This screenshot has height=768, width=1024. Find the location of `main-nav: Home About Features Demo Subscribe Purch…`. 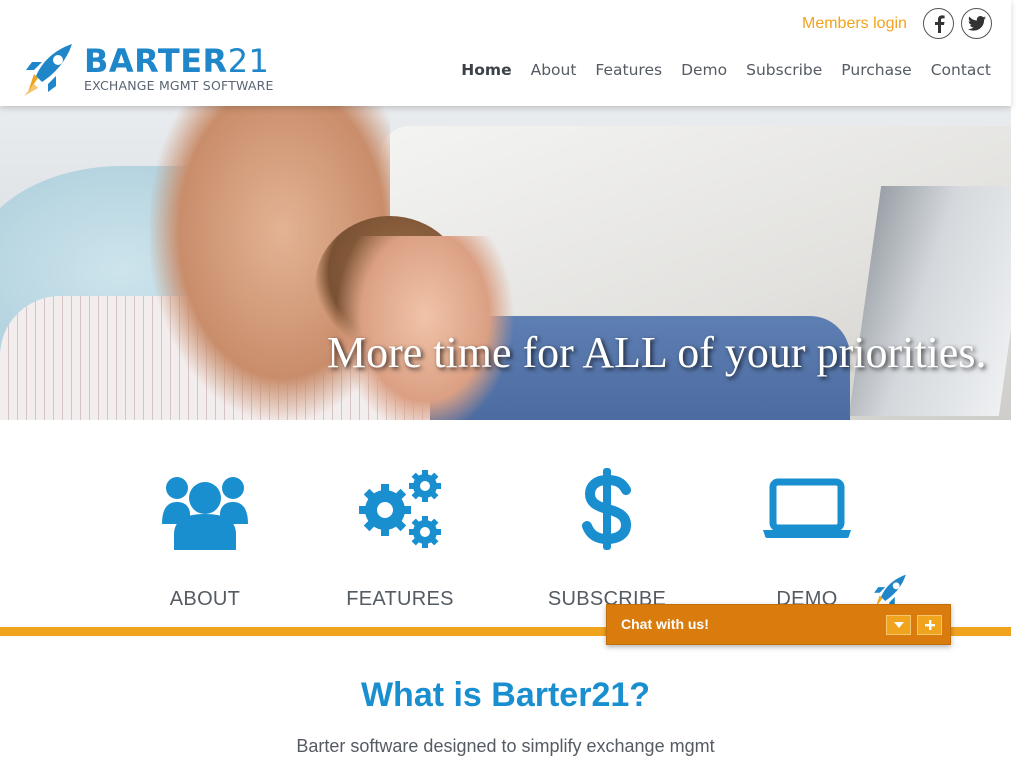

main-nav: Home About Features Demo Subscribe Purch… is located at coordinates (716, 70).